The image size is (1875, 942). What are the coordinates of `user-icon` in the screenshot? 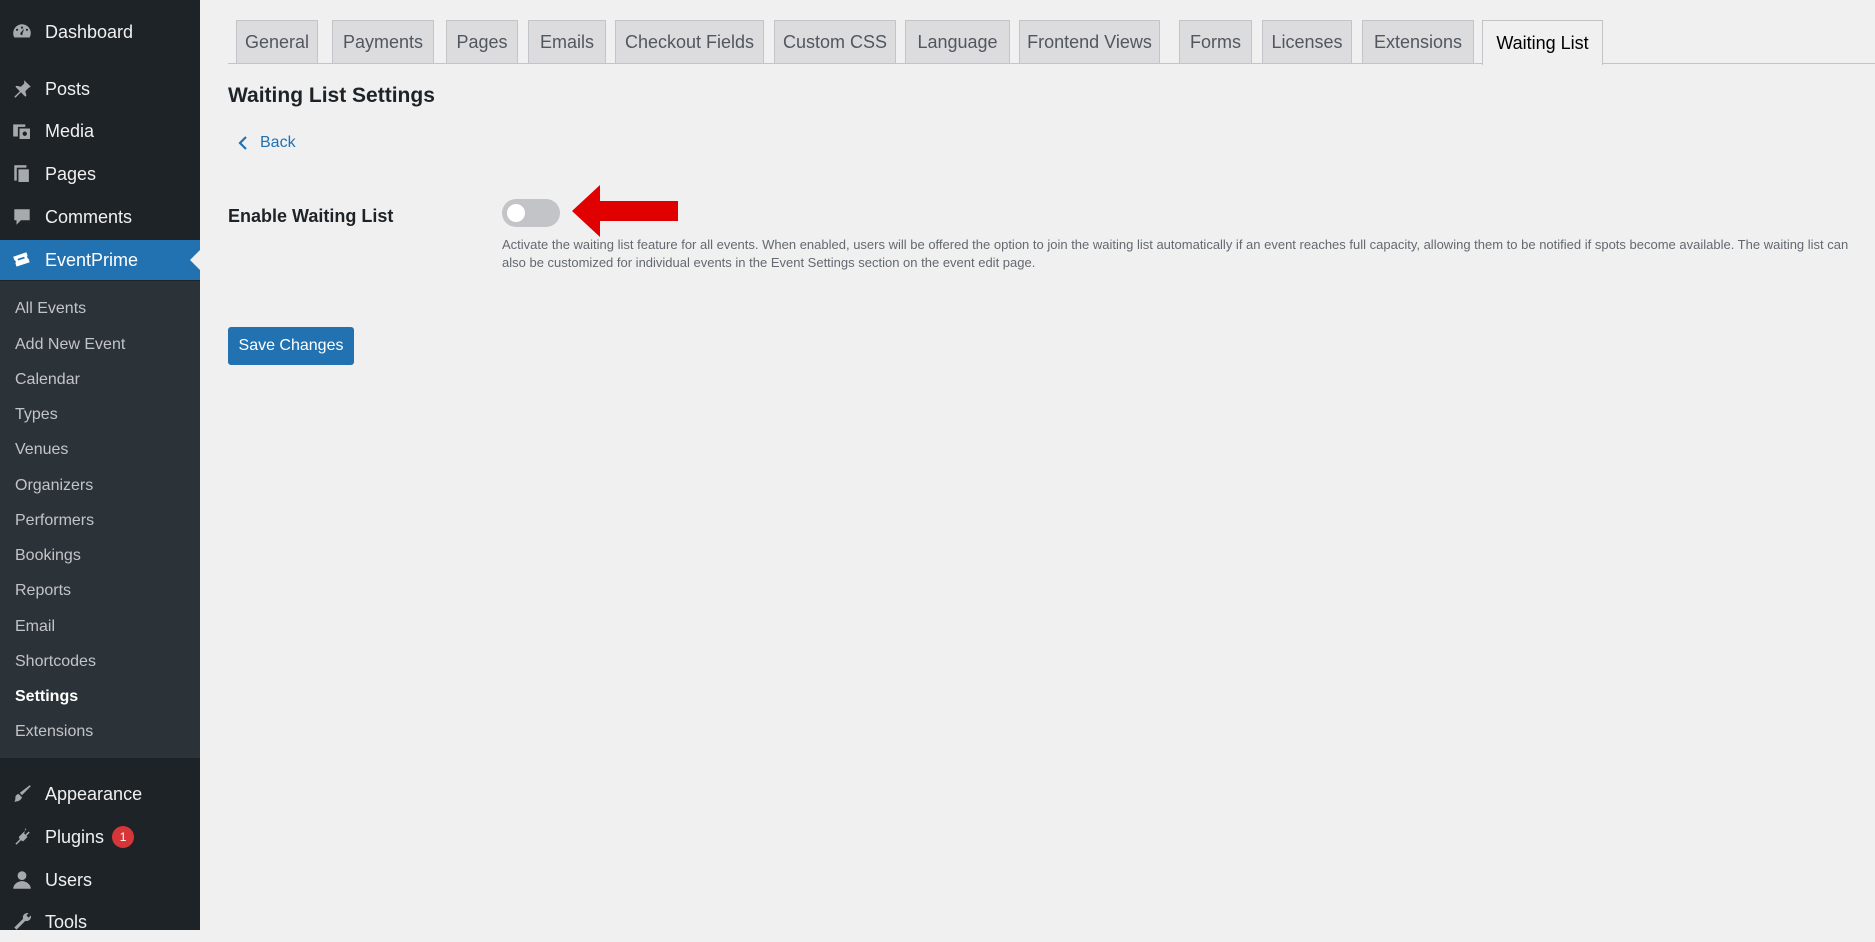 It's located at (22, 880).